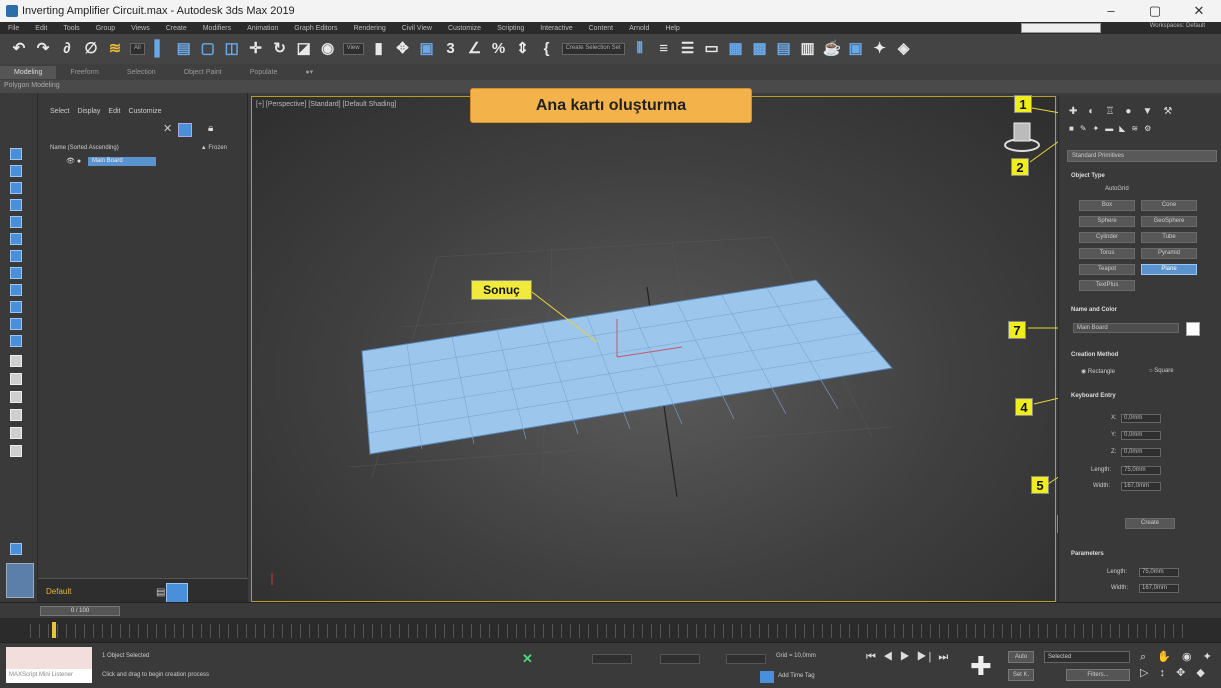 The image size is (1221, 688). What do you see at coordinates (379, 49) in the screenshot?
I see `pivot-icon: ▮` at bounding box center [379, 49].